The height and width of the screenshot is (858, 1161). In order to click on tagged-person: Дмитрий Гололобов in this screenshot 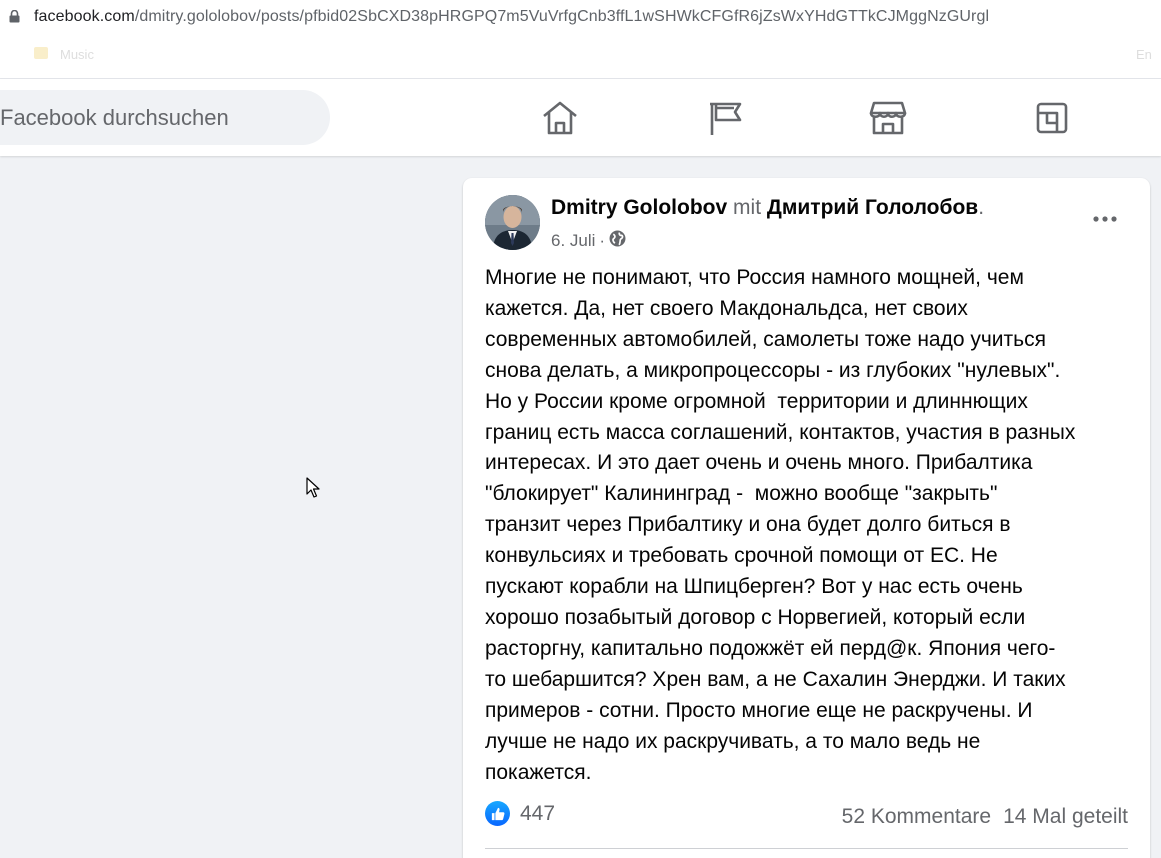, I will do `click(872, 207)`.